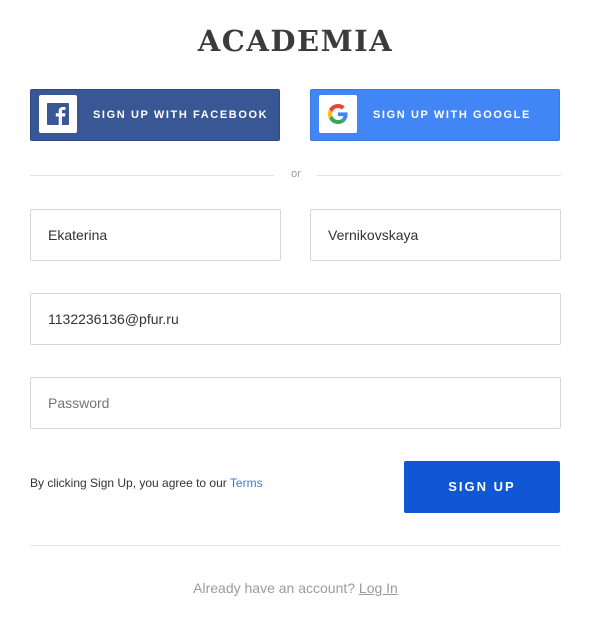  What do you see at coordinates (338, 114) in the screenshot?
I see `google-icon` at bounding box center [338, 114].